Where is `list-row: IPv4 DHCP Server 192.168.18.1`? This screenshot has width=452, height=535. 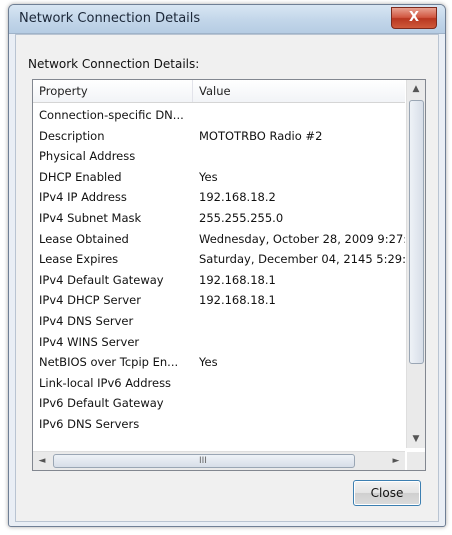
list-row: IPv4 DHCP Server 192.168.18.1 is located at coordinates (219, 301).